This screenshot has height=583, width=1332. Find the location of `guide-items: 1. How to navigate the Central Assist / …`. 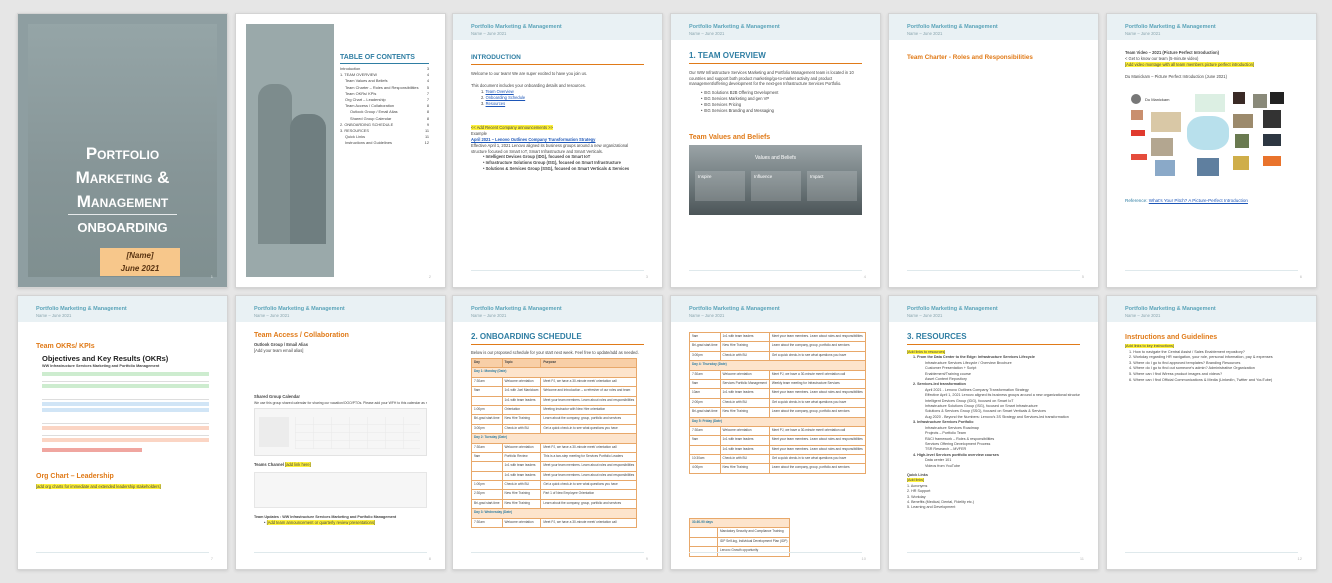

guide-items: 1. How to navigate the Central Assist / … is located at coordinates (1211, 367).